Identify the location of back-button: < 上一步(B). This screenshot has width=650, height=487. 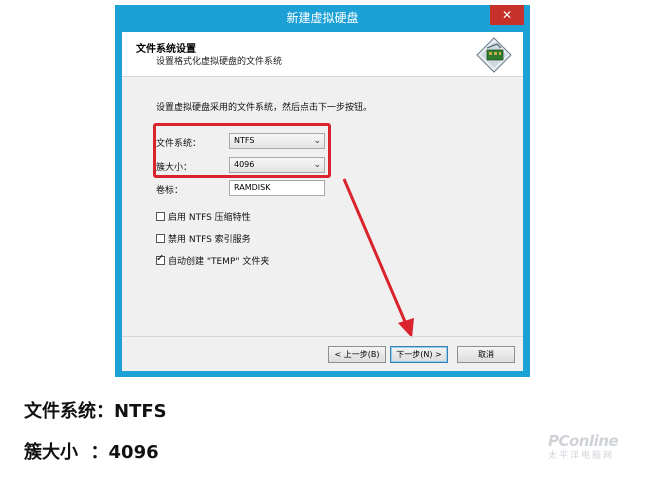
(357, 354).